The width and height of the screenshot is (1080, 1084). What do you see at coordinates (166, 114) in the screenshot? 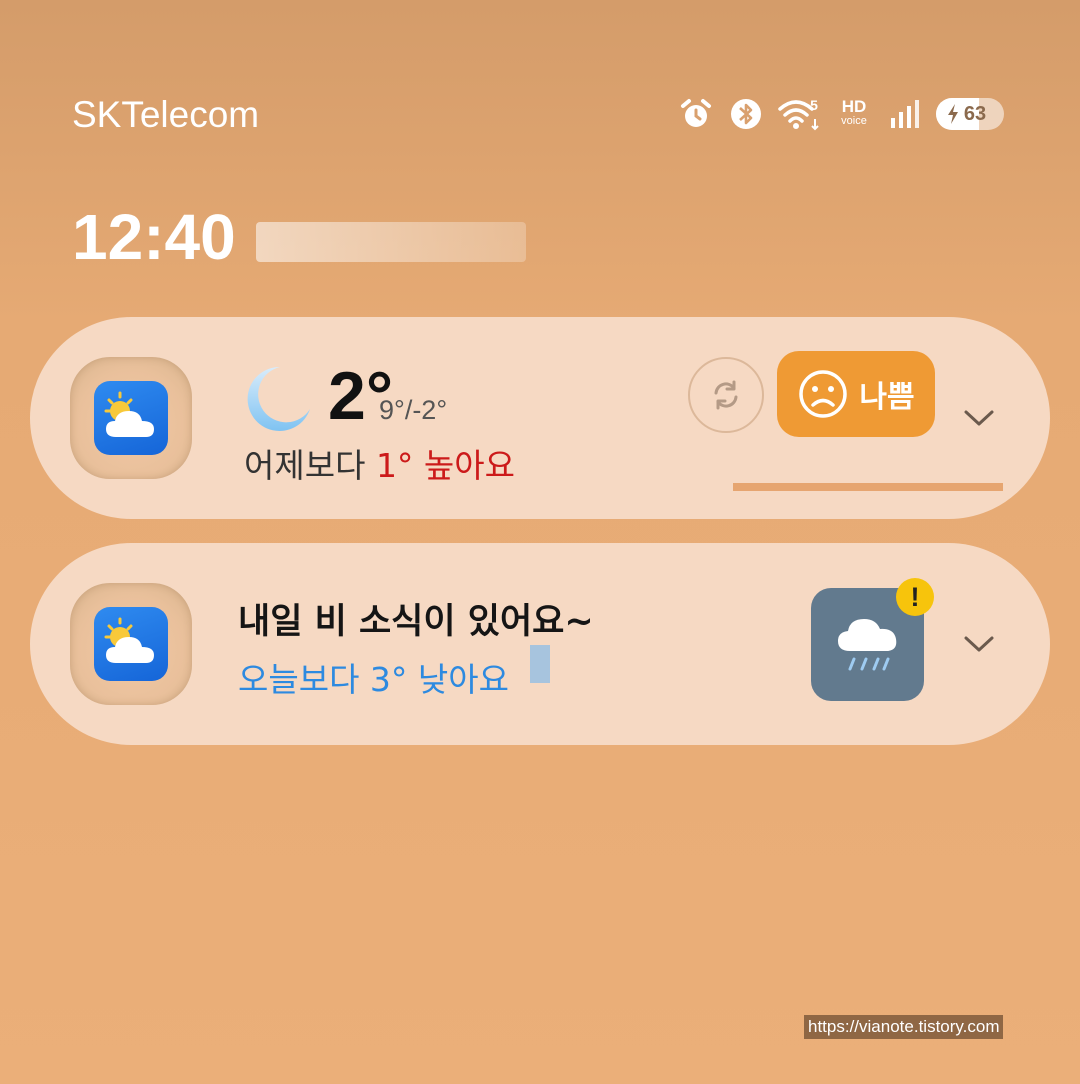
I see `carrier-name: SKTelecom` at bounding box center [166, 114].